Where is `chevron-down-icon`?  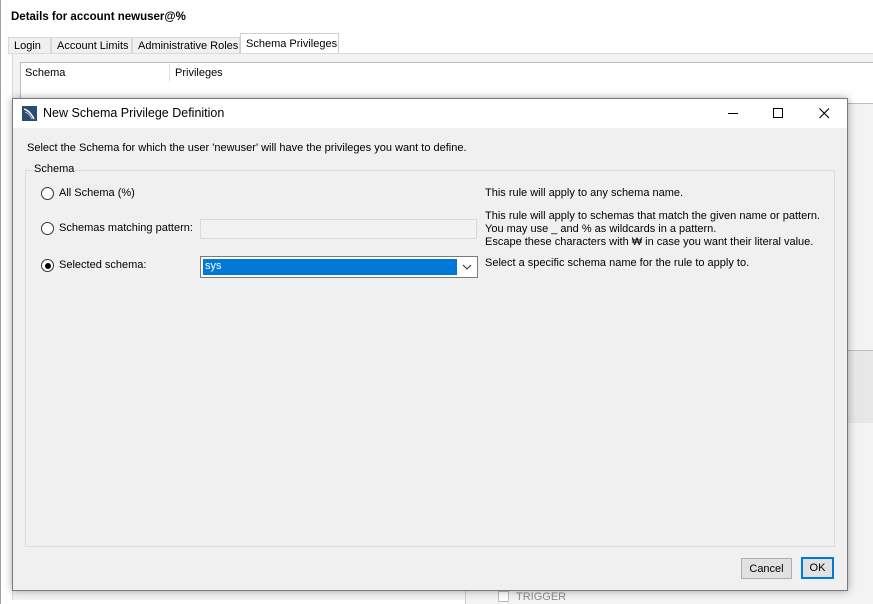
chevron-down-icon is located at coordinates (467, 267).